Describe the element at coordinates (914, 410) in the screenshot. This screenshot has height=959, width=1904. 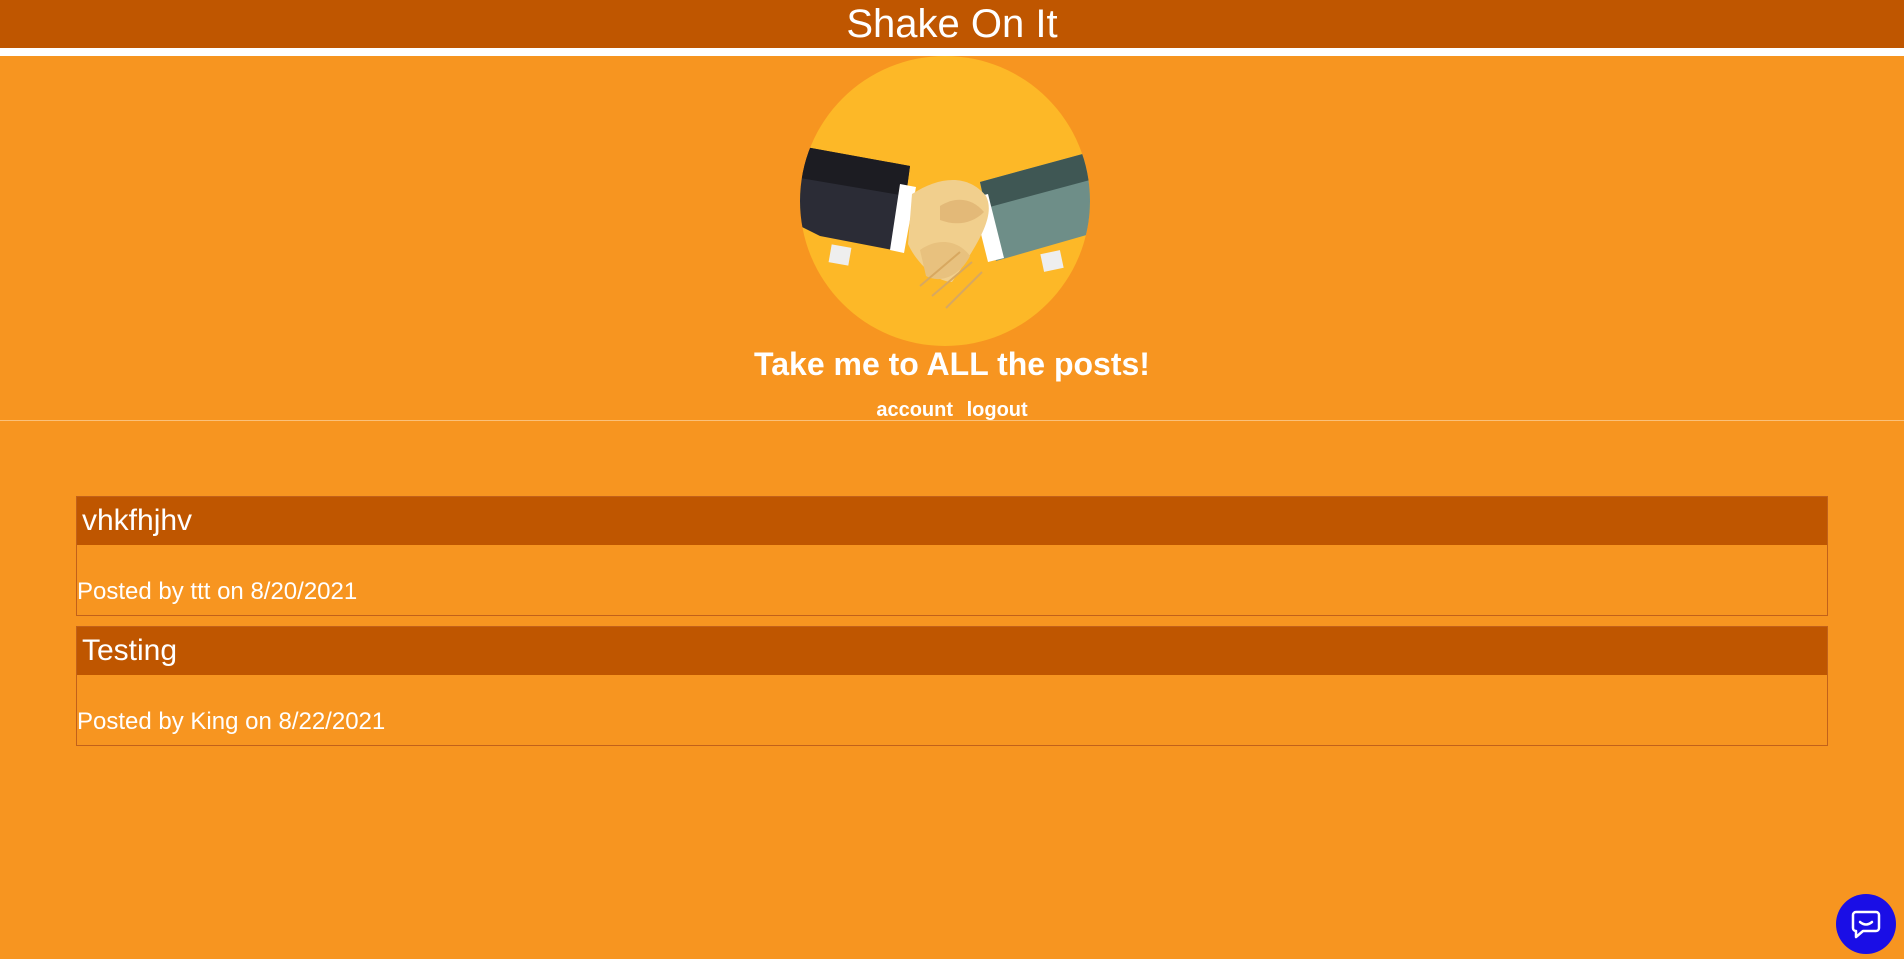
I see `account-link: account` at that location.